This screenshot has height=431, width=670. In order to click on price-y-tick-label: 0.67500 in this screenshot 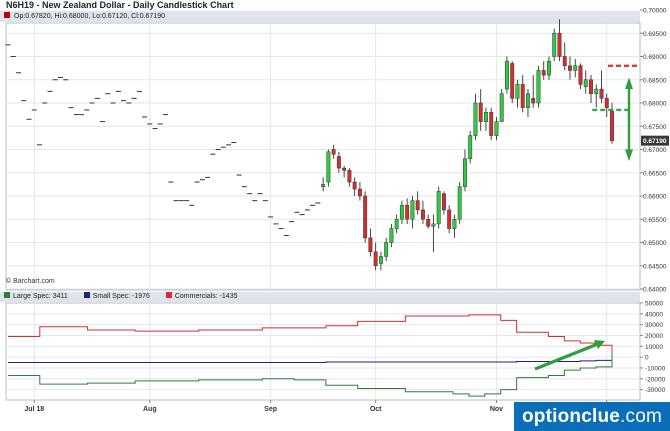, I will do `click(655, 127)`.